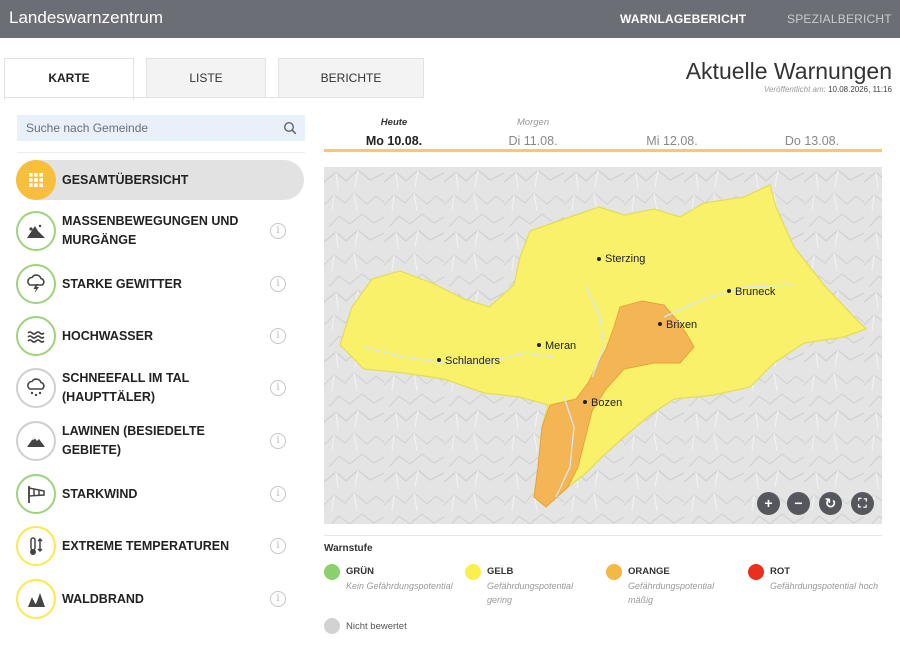  What do you see at coordinates (36, 494) in the screenshot?
I see `windsock-icon` at bounding box center [36, 494].